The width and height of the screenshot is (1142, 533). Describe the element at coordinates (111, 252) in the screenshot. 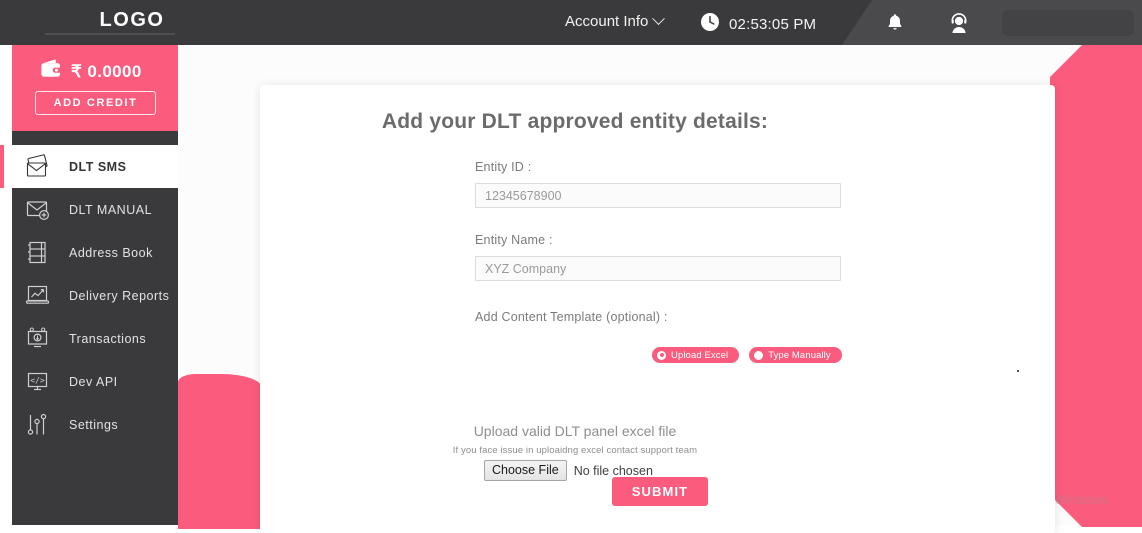

I see `sidebar-item-label: Address Book` at that location.